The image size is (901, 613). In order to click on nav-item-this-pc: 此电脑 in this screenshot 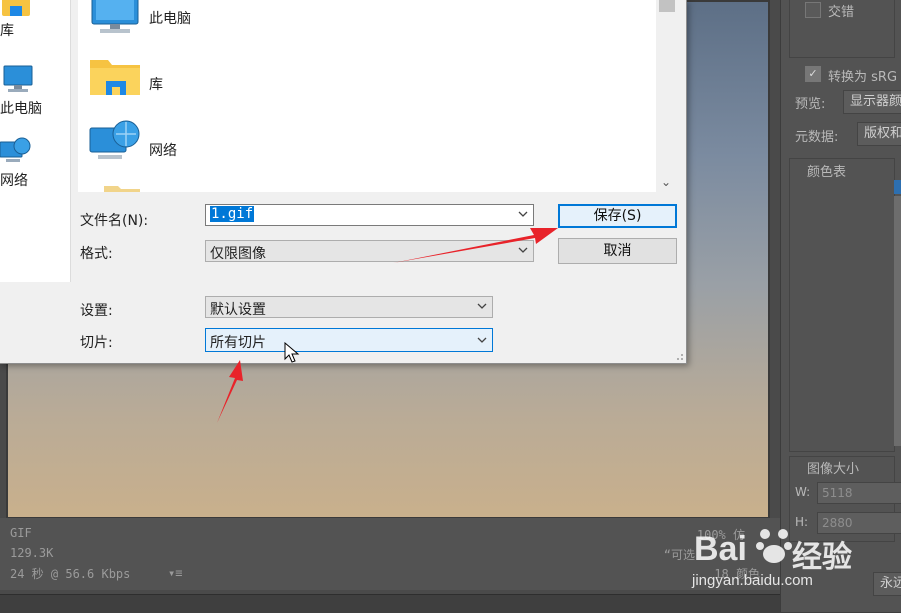, I will do `click(35, 90)`.